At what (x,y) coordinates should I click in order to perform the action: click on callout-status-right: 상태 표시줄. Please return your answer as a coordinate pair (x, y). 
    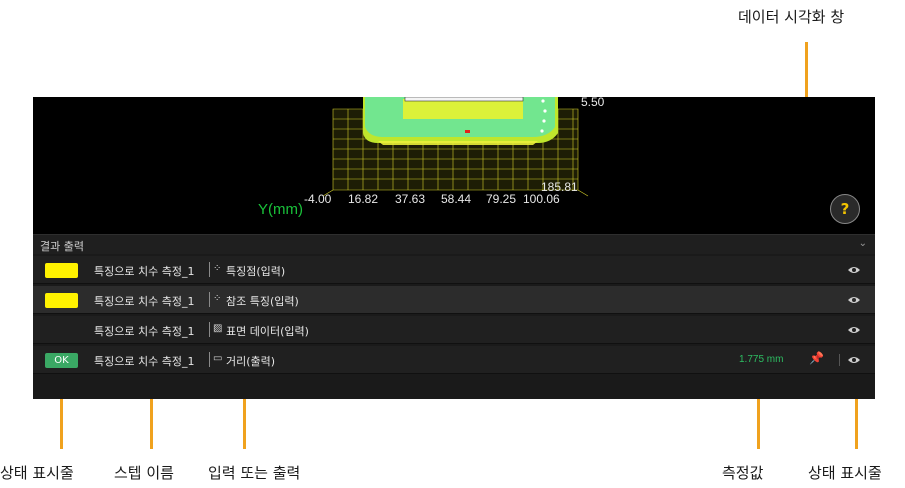
    Looking at the image, I should click on (845, 473).